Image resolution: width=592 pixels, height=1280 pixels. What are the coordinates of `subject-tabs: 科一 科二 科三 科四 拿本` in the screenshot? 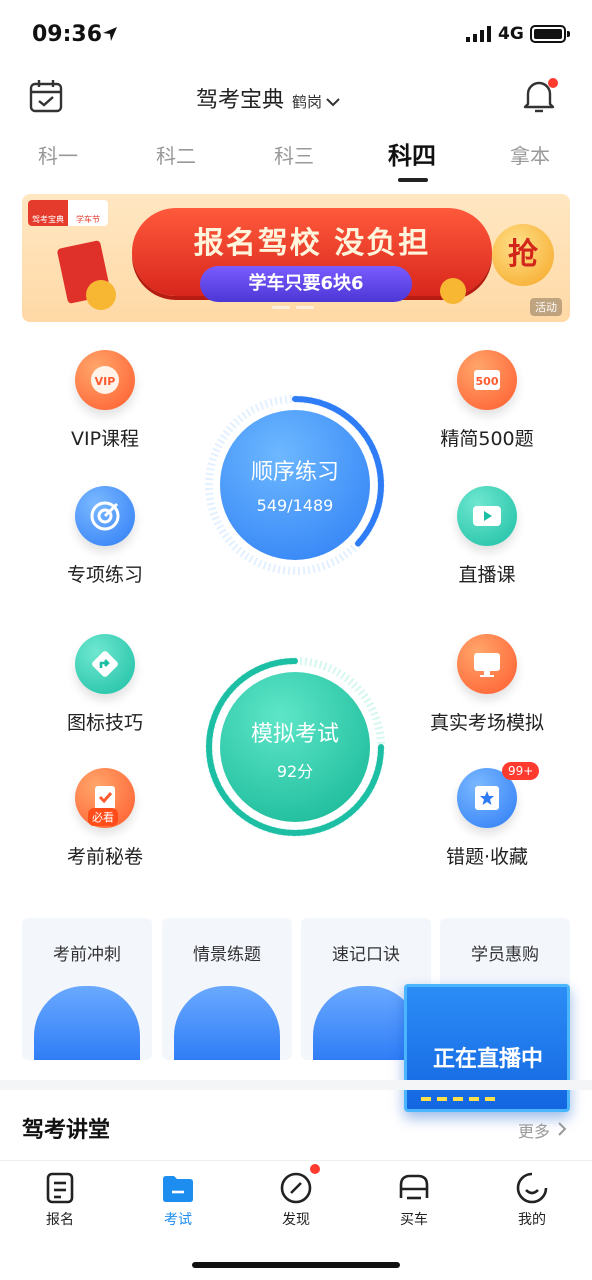 It's located at (296, 158).